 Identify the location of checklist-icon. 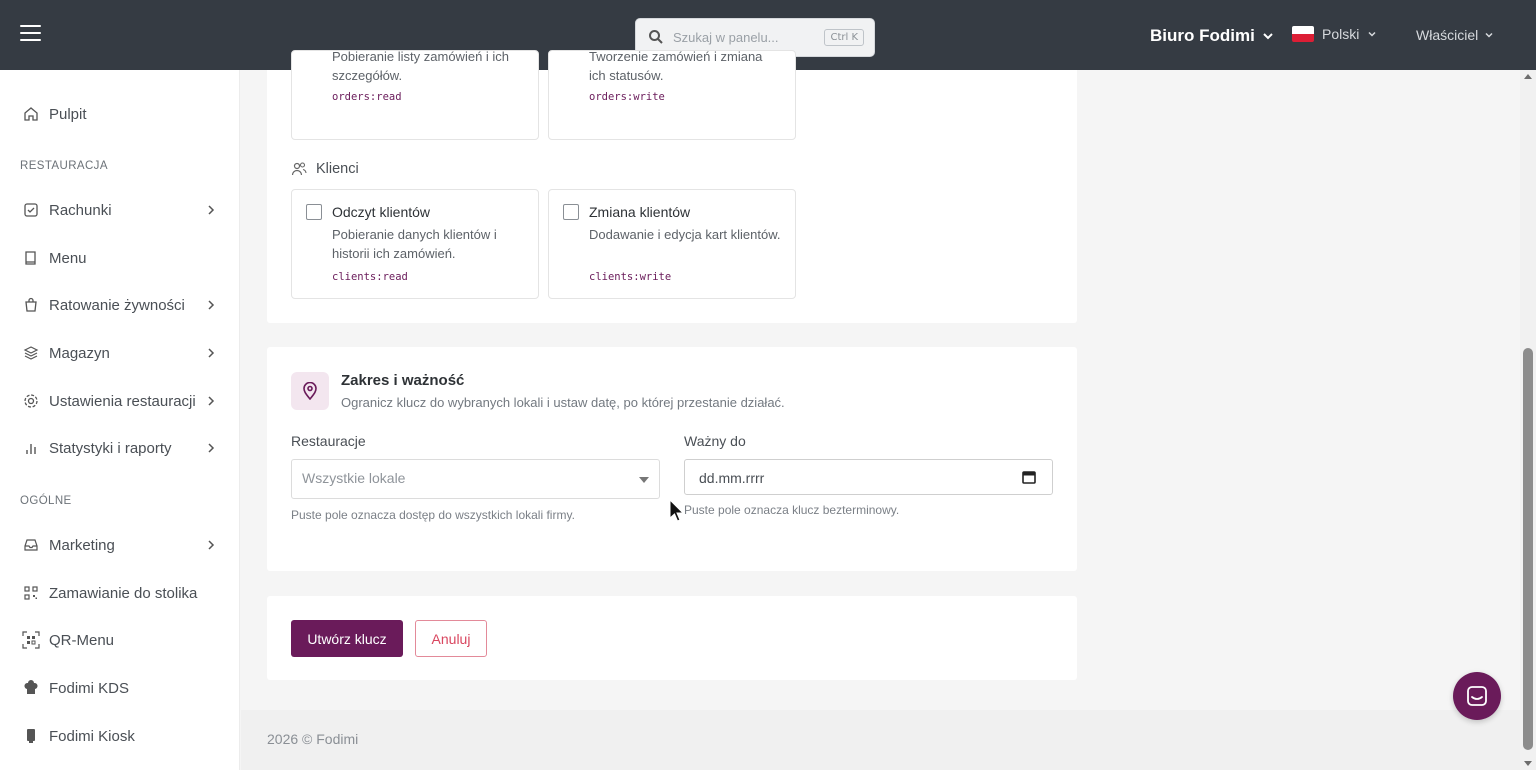
(31, 210).